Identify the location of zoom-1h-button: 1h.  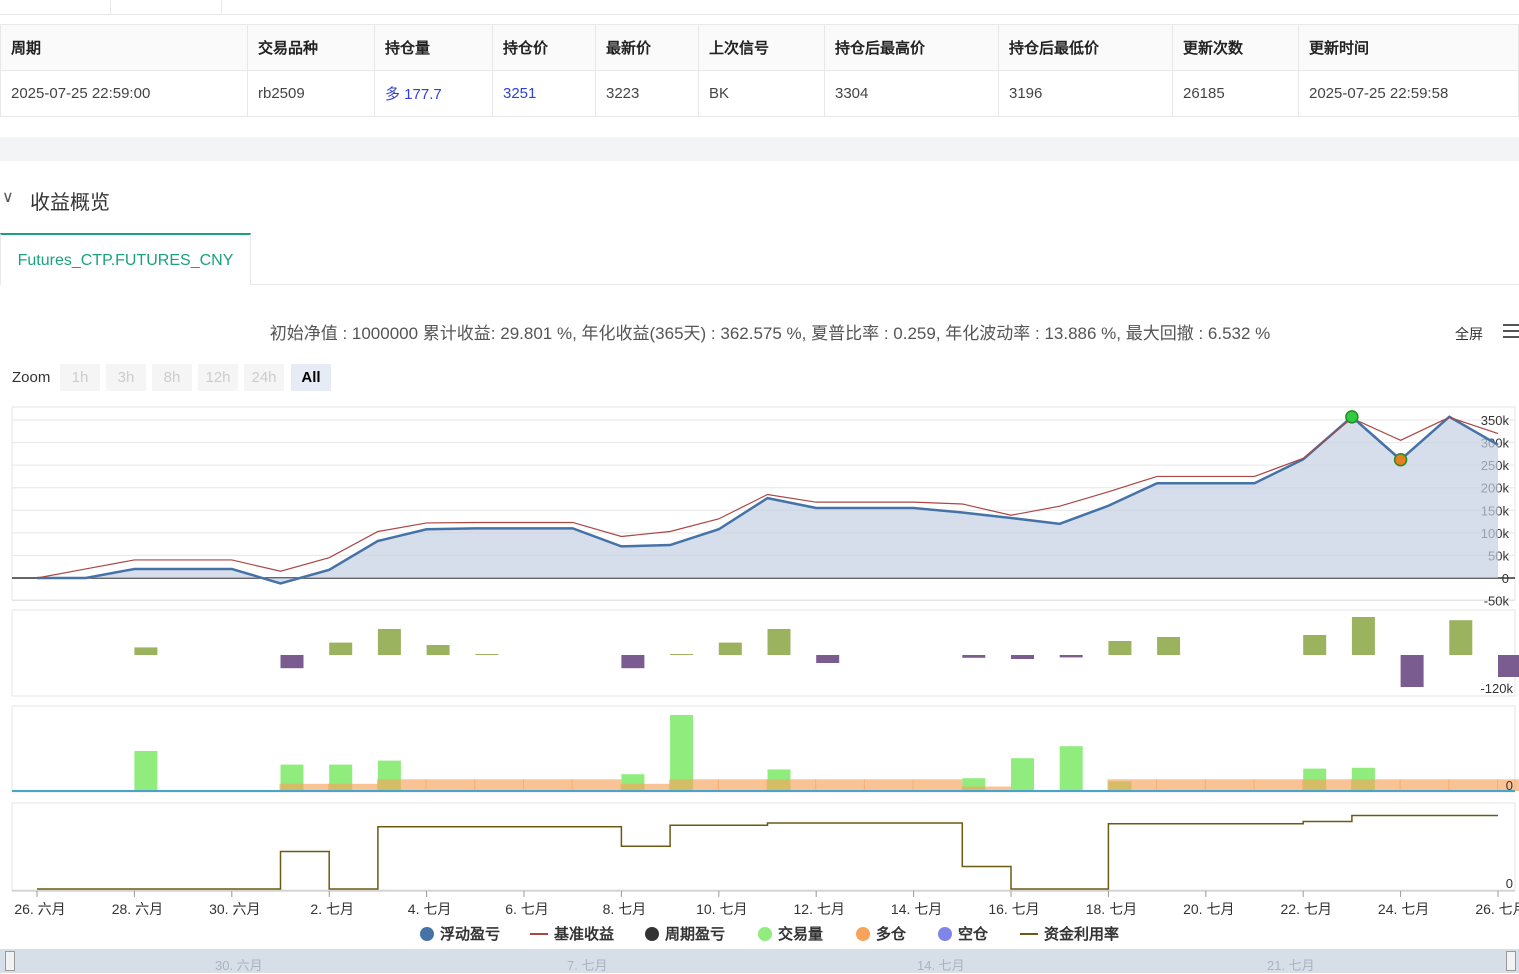
(80, 377).